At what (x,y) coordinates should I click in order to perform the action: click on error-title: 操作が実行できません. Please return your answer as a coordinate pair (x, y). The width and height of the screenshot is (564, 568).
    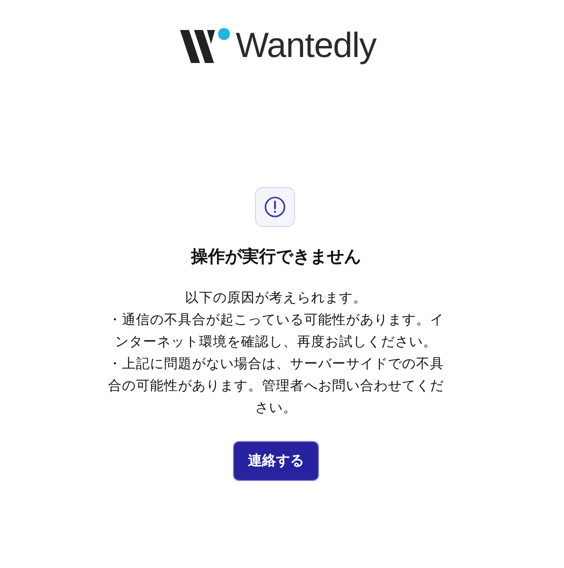
    Looking at the image, I should click on (276, 257).